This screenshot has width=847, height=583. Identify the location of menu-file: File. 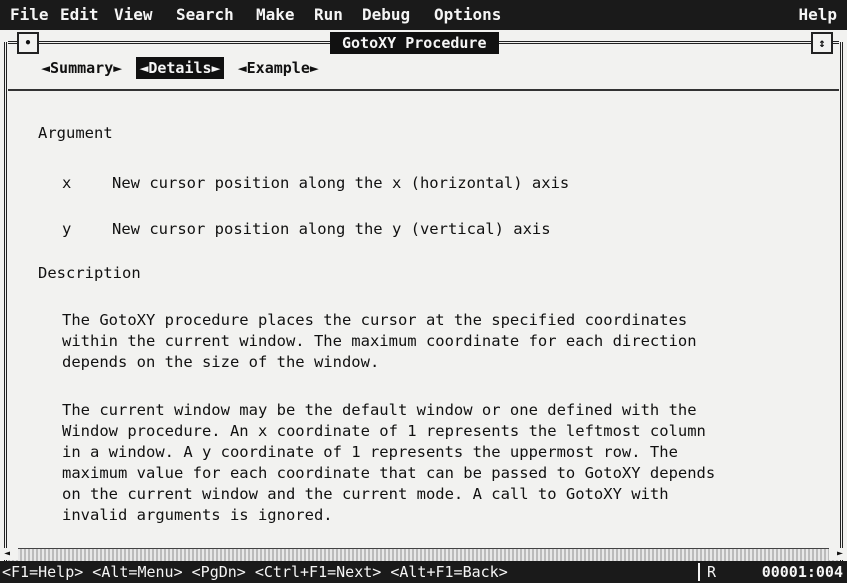
(29, 14).